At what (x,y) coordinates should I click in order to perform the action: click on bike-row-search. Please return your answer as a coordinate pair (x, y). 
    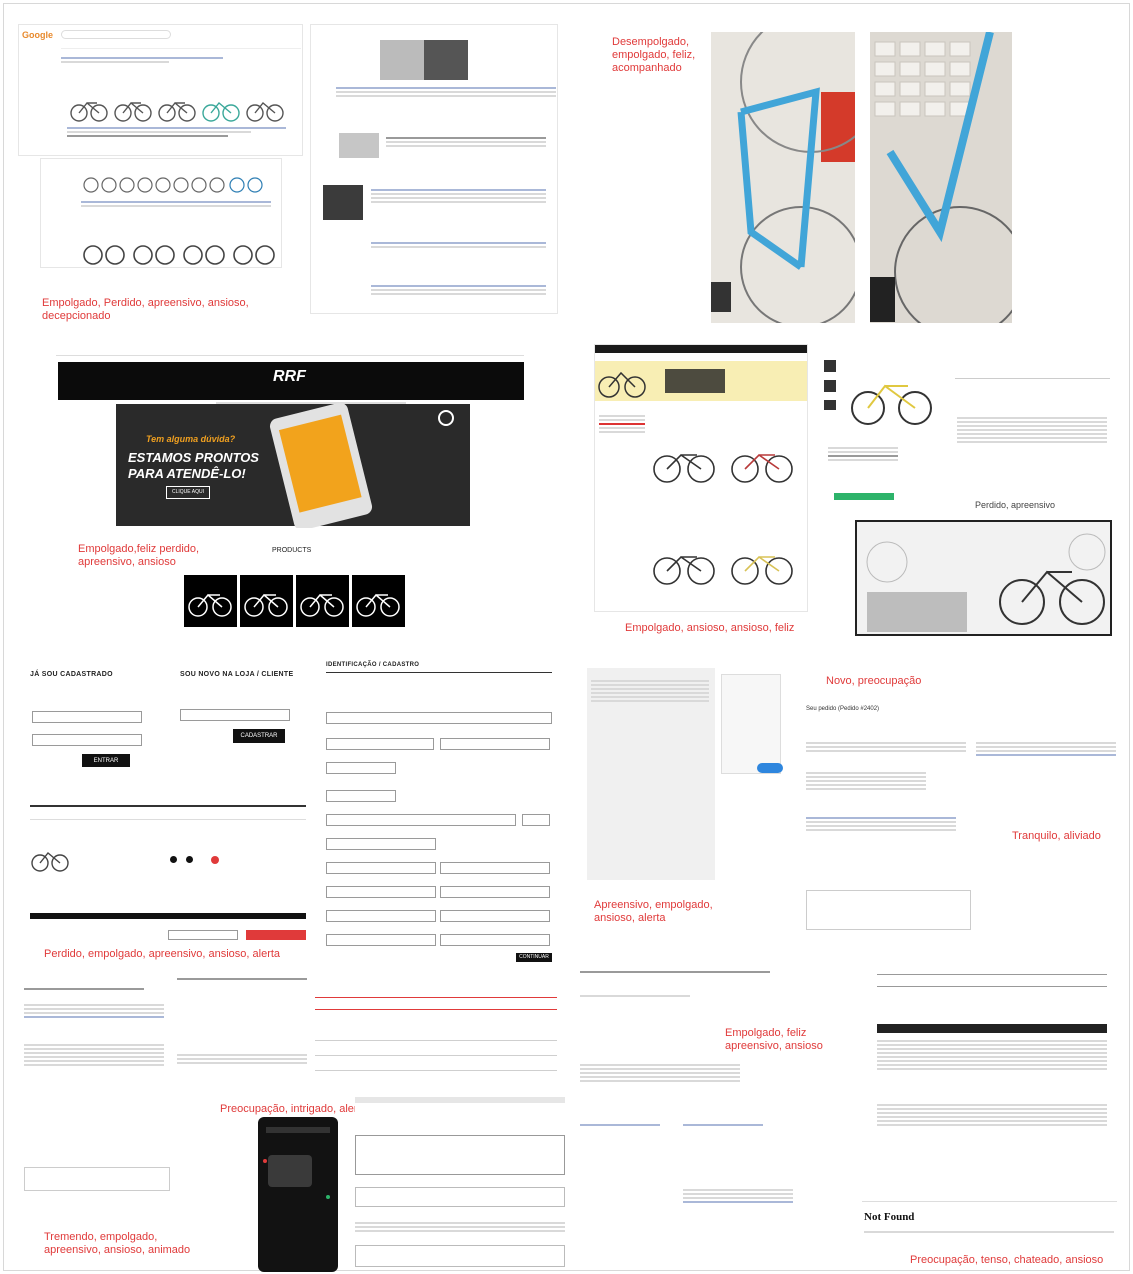
    Looking at the image, I should click on (177, 112).